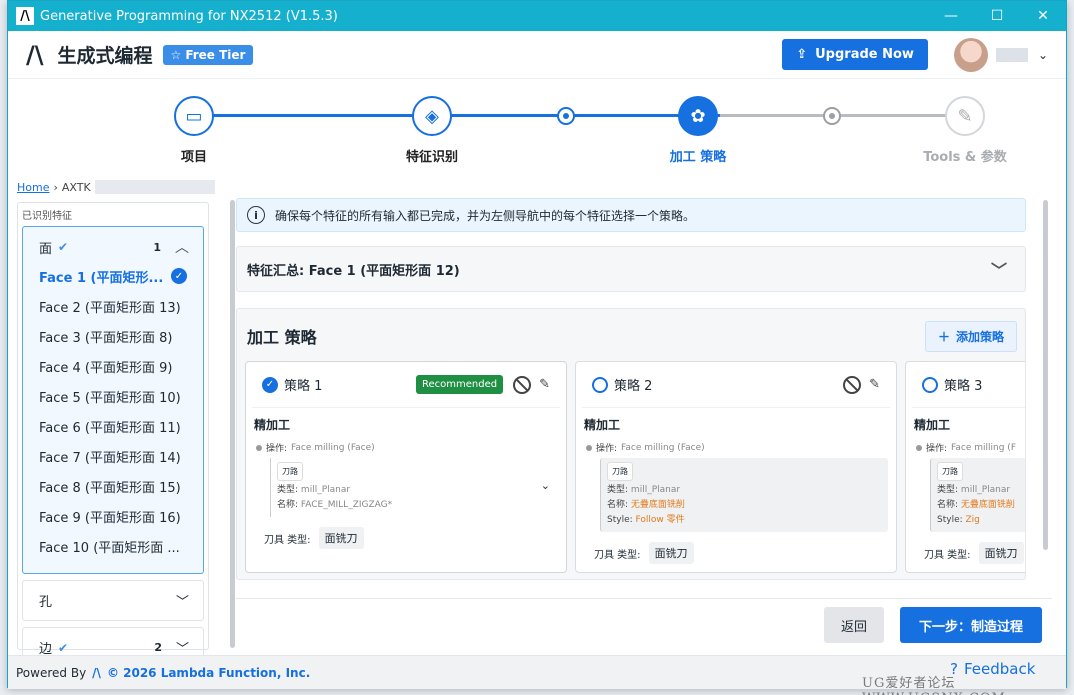 The width and height of the screenshot is (1074, 695). I want to click on recommended-badge: Recommended, so click(460, 384).